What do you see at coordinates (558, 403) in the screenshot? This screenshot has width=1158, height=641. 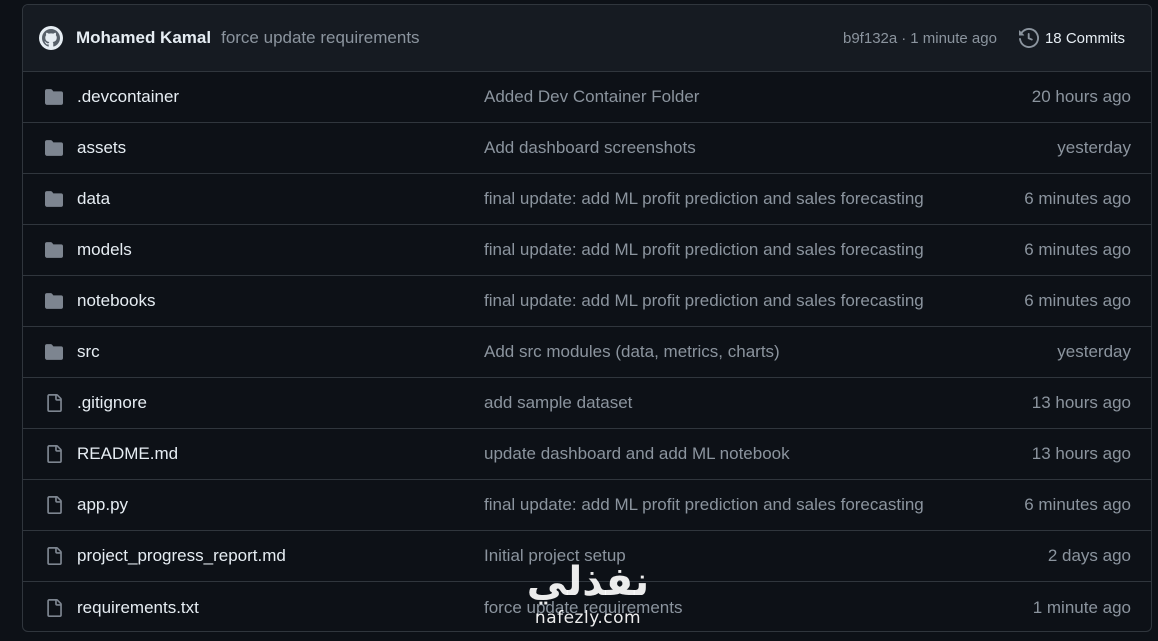 I see `file-commit-message: add sample dataset` at bounding box center [558, 403].